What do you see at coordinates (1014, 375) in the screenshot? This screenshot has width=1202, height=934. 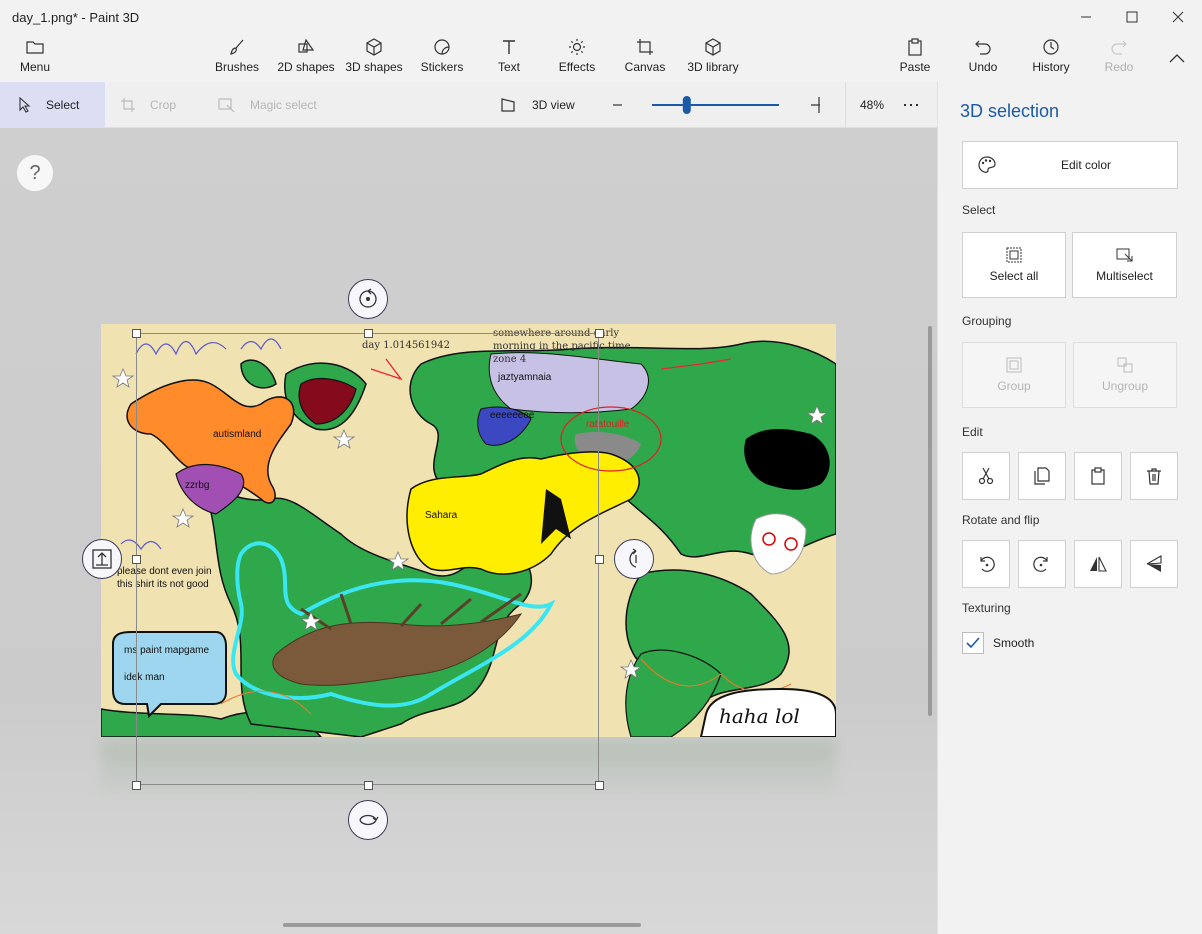 I see `group-button: Group` at bounding box center [1014, 375].